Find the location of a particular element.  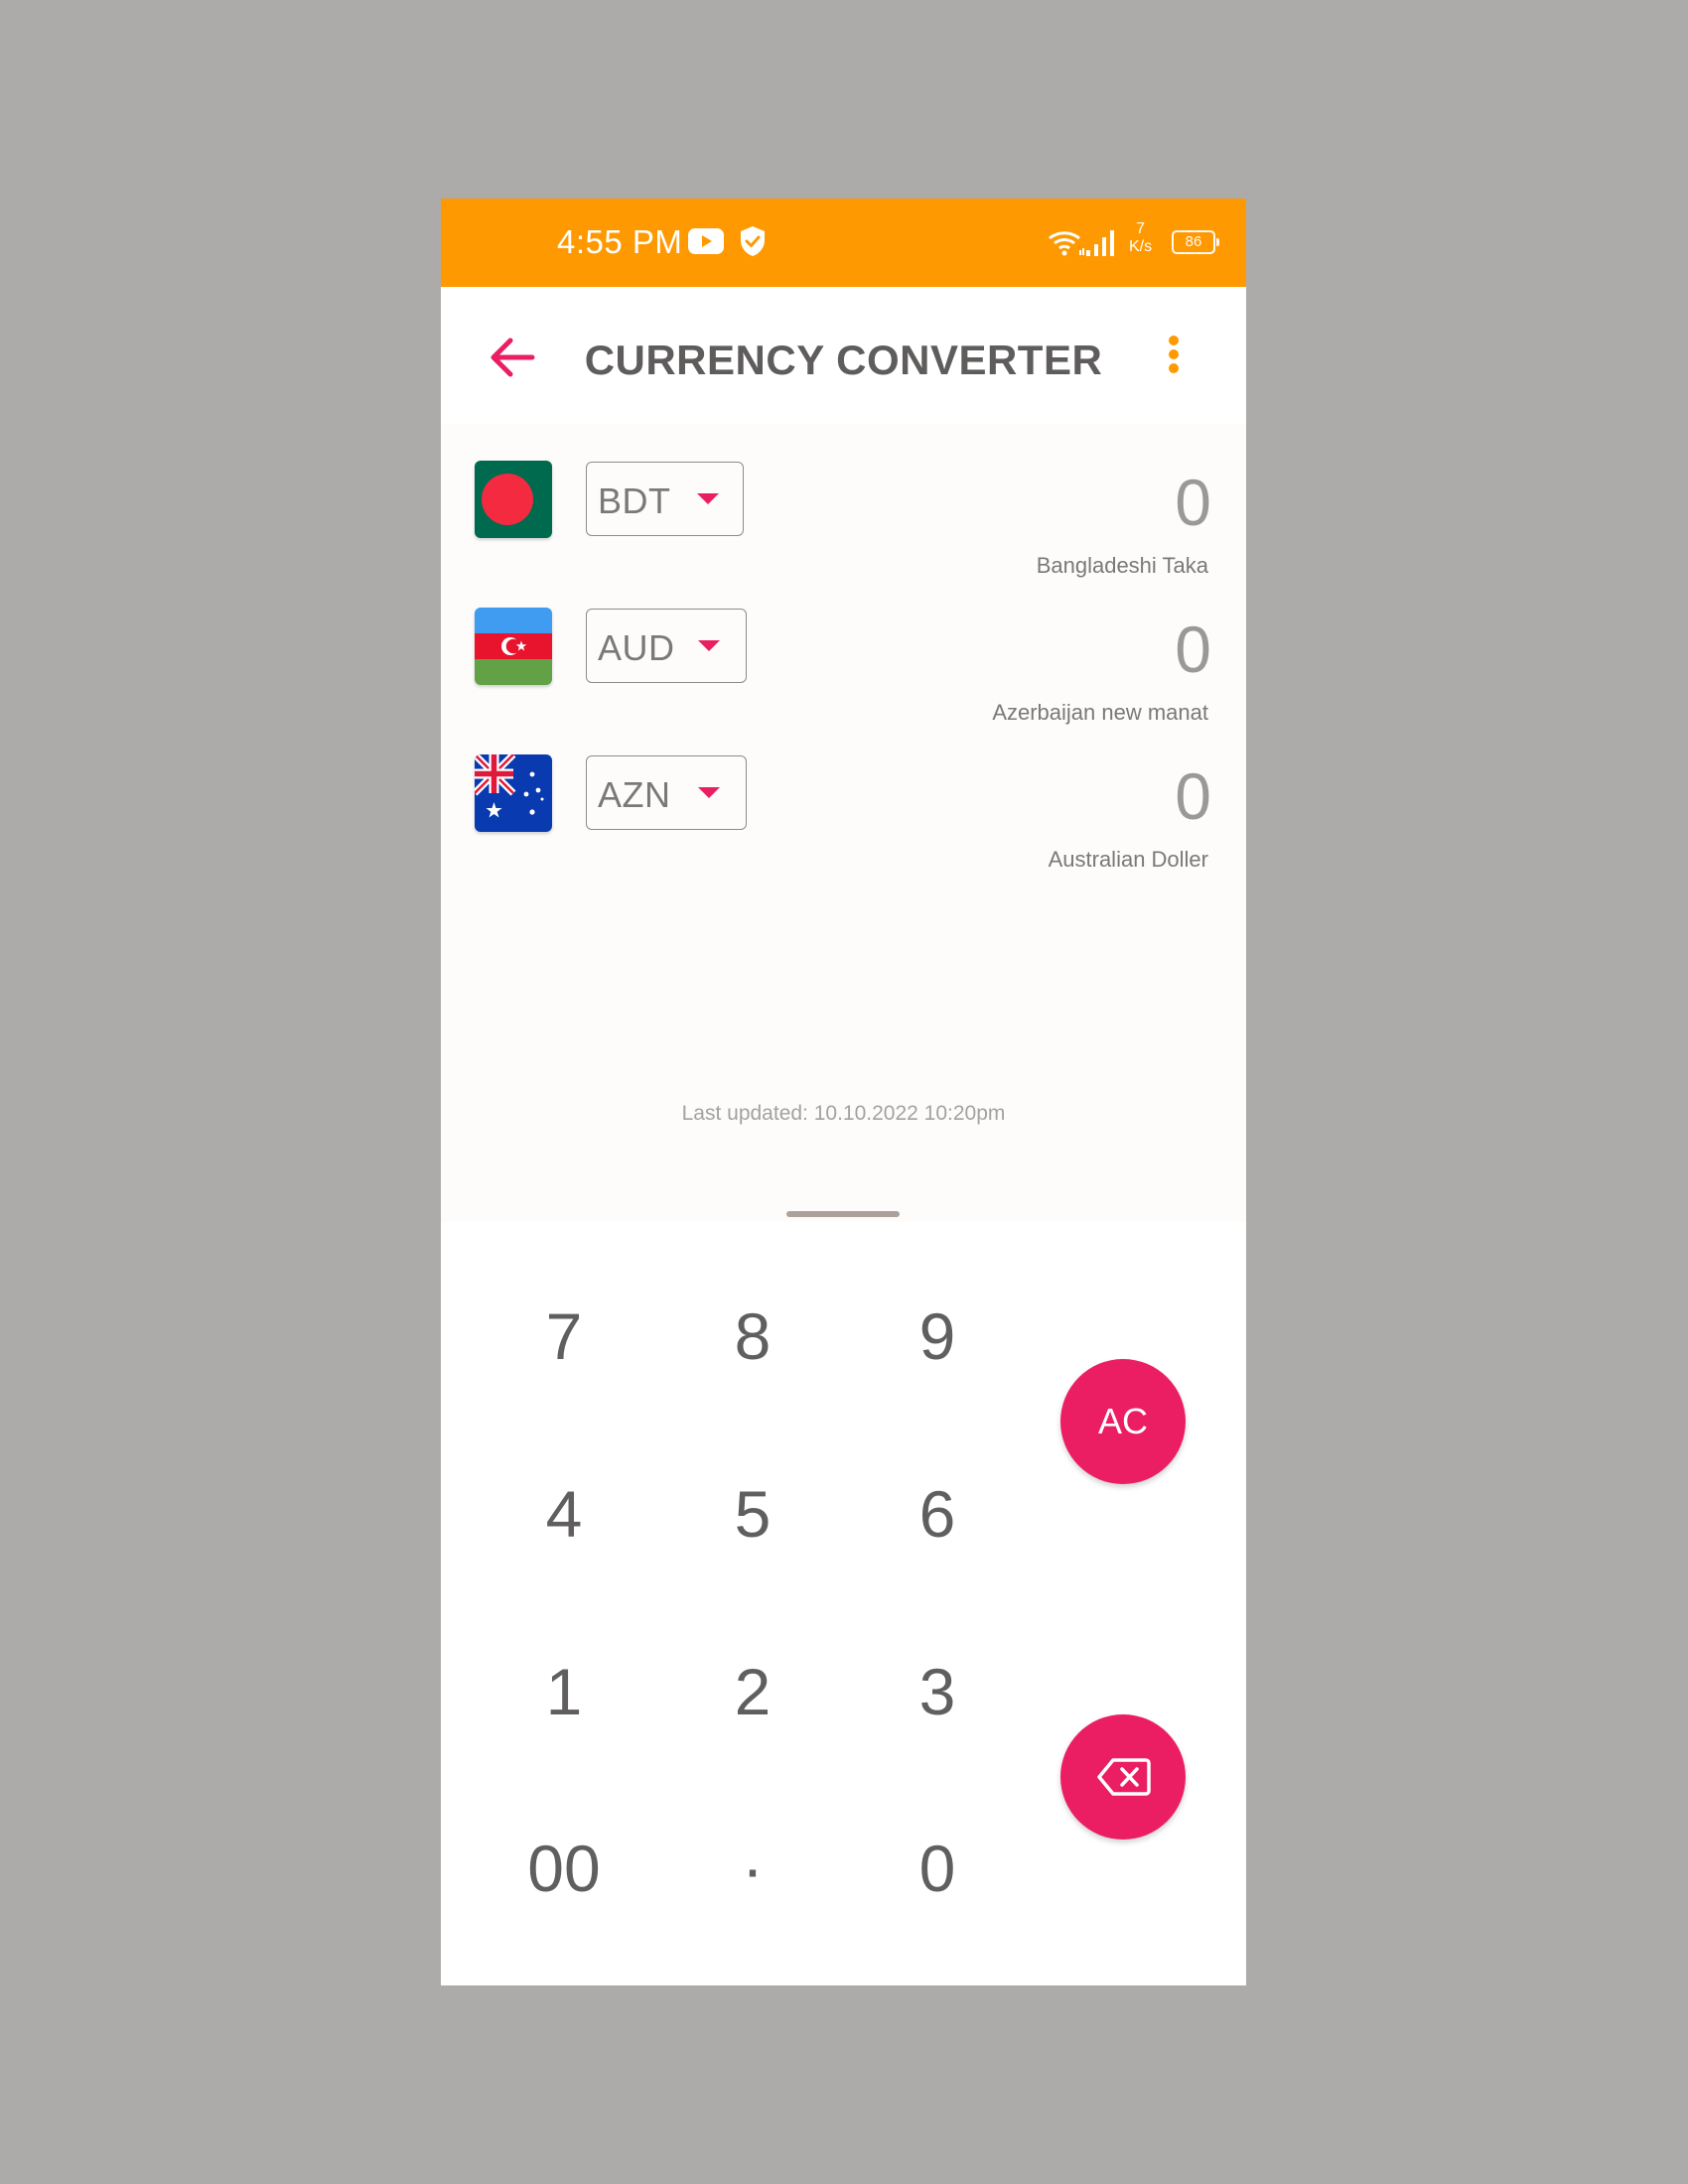

currency-row-tertiary: AZN 0 Australian Doller is located at coordinates (843, 827).